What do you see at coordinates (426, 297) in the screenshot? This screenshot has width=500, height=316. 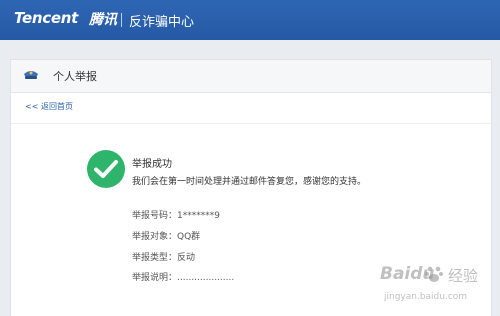 I see `watermark-url: jingyan.baidu.com` at bounding box center [426, 297].